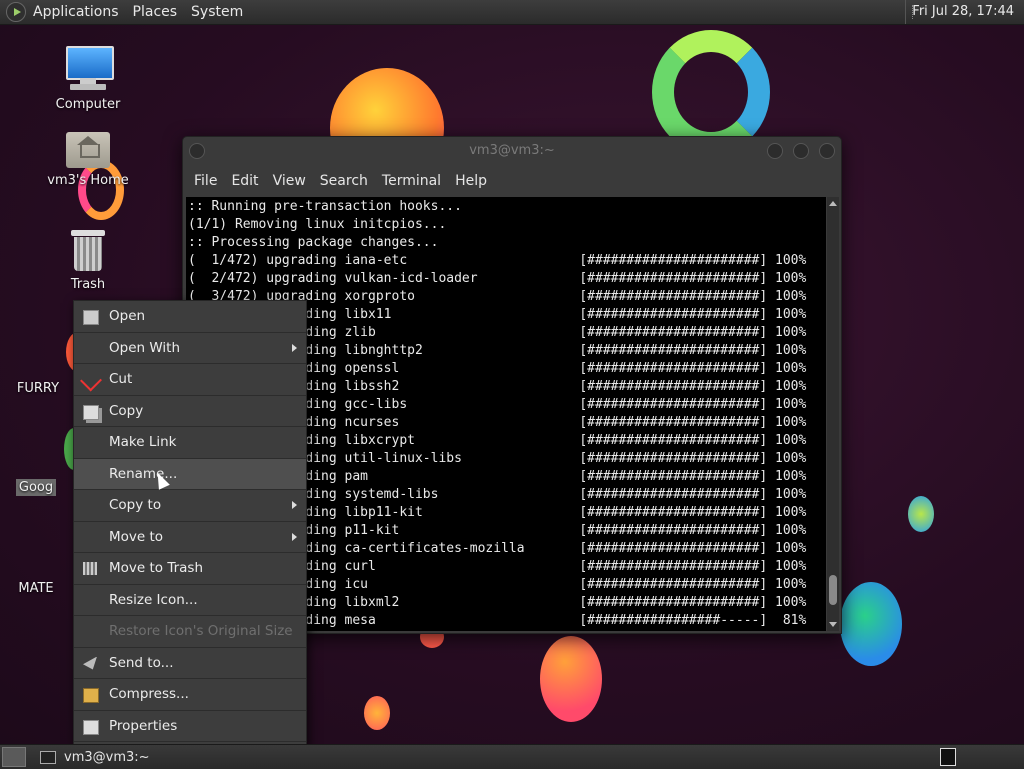  What do you see at coordinates (156, 568) in the screenshot?
I see `context-menu-label: Move to Trash` at bounding box center [156, 568].